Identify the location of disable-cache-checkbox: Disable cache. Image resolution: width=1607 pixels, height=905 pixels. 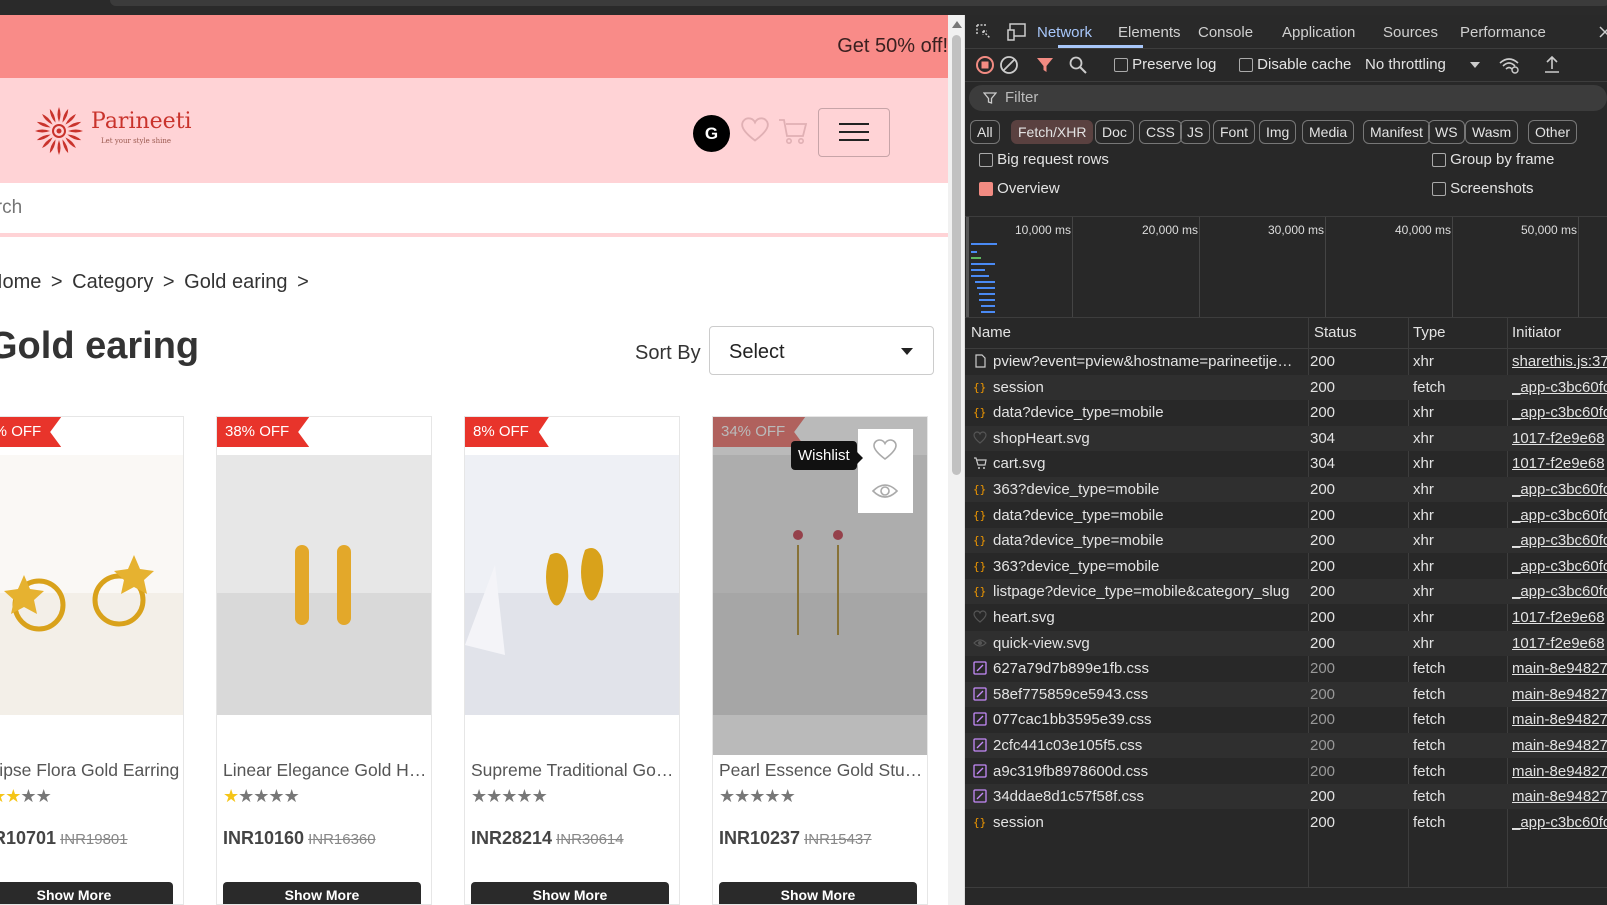
(1295, 64).